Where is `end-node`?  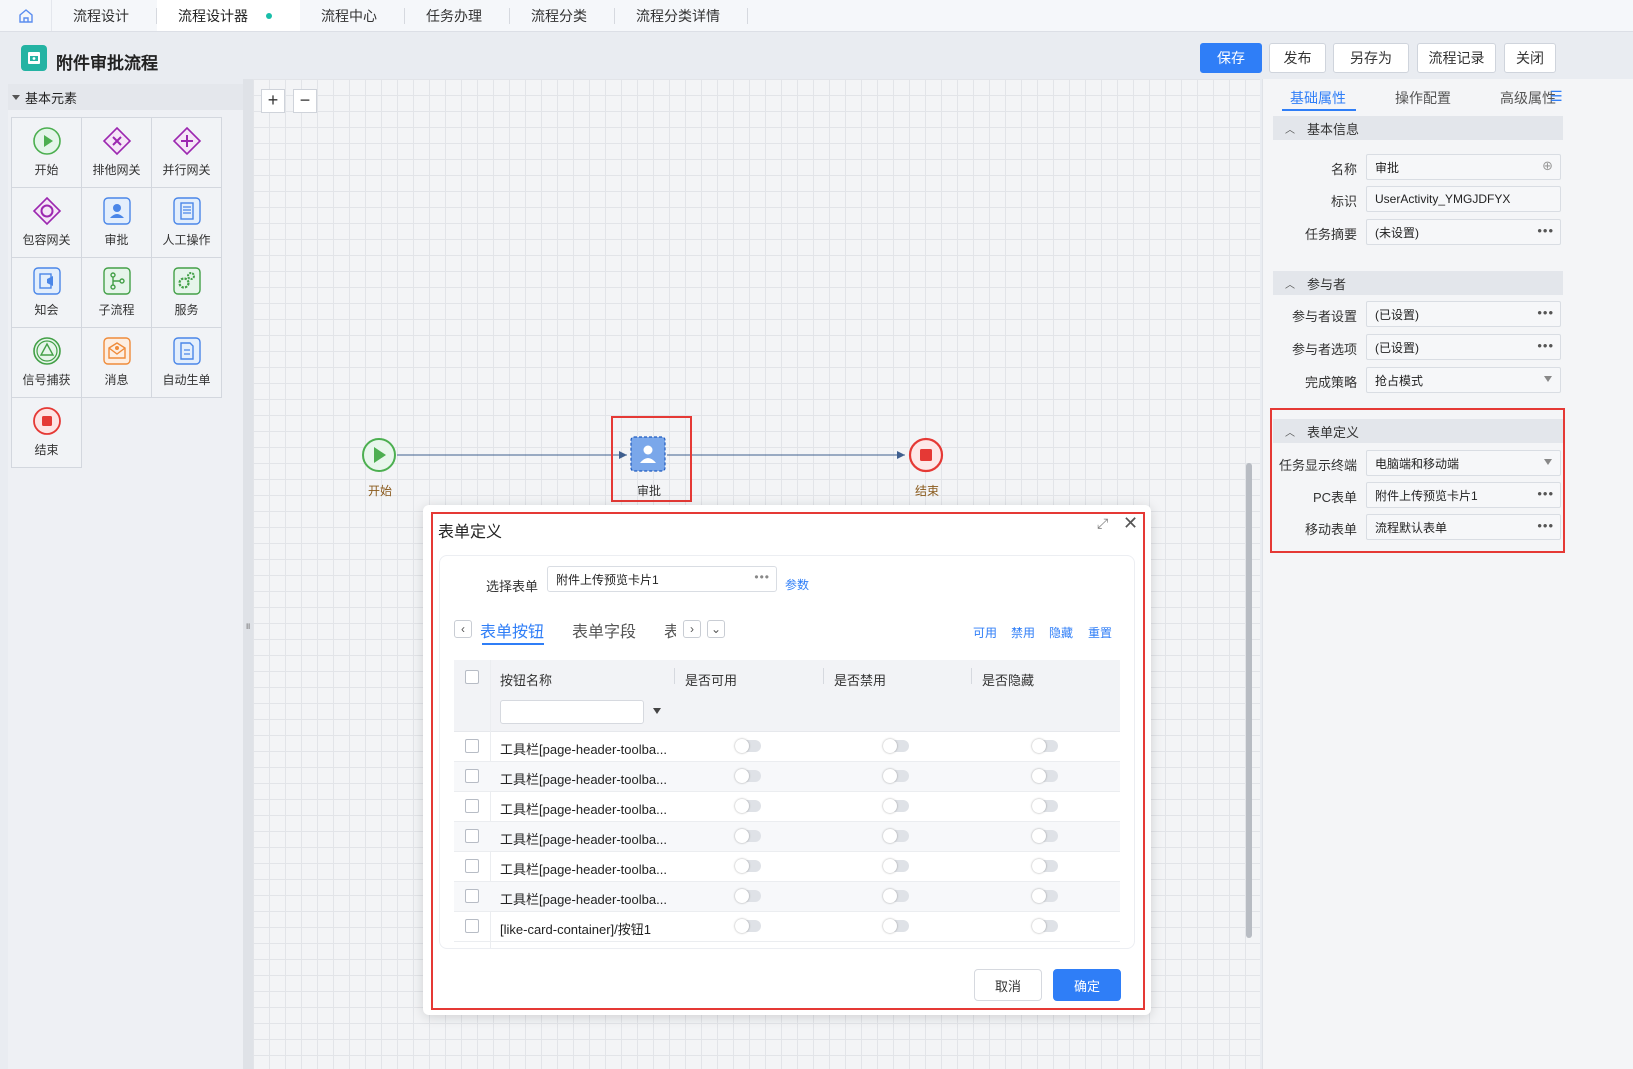
end-node is located at coordinates (926, 455).